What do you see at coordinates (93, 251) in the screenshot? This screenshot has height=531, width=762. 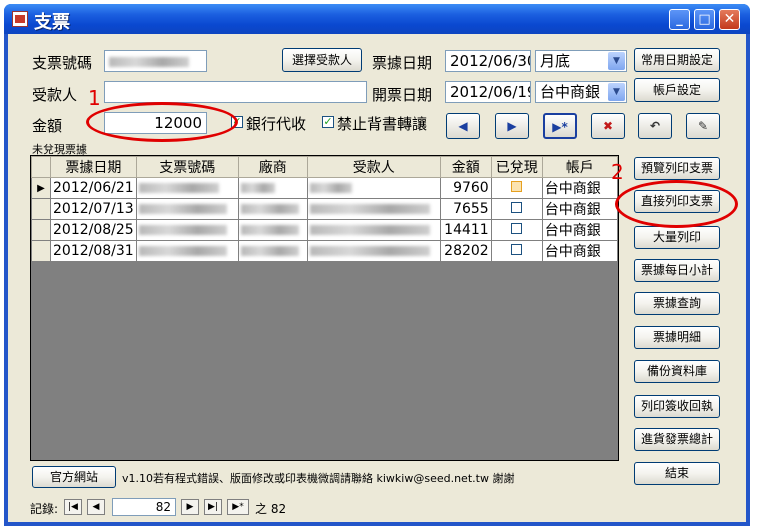 I see `date-cell: 2012/08/31` at bounding box center [93, 251].